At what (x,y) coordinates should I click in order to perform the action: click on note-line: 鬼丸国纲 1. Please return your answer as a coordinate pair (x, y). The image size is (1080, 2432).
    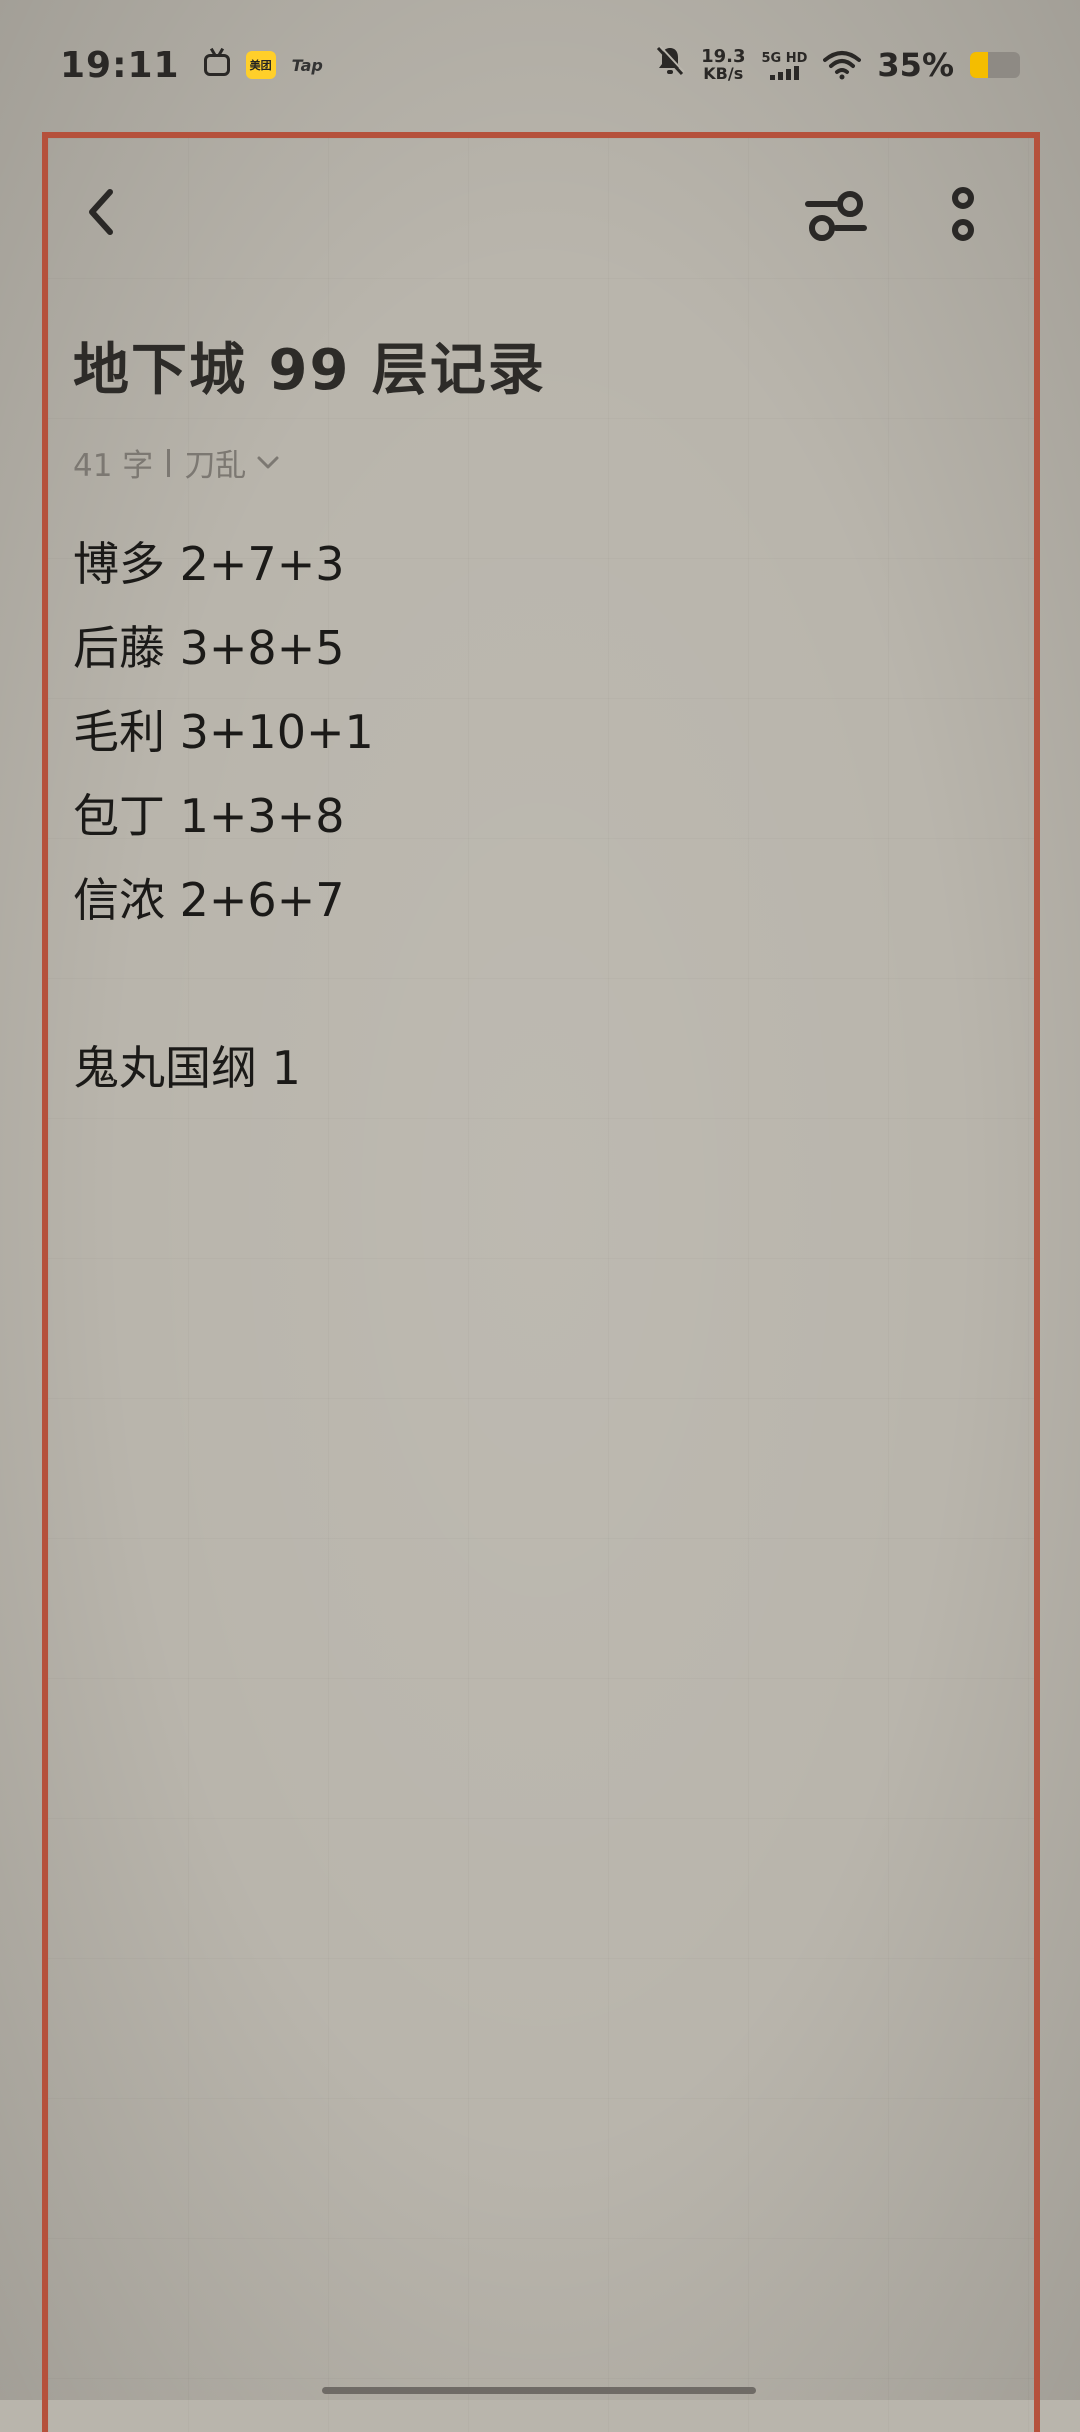
    Looking at the image, I should click on (187, 1068).